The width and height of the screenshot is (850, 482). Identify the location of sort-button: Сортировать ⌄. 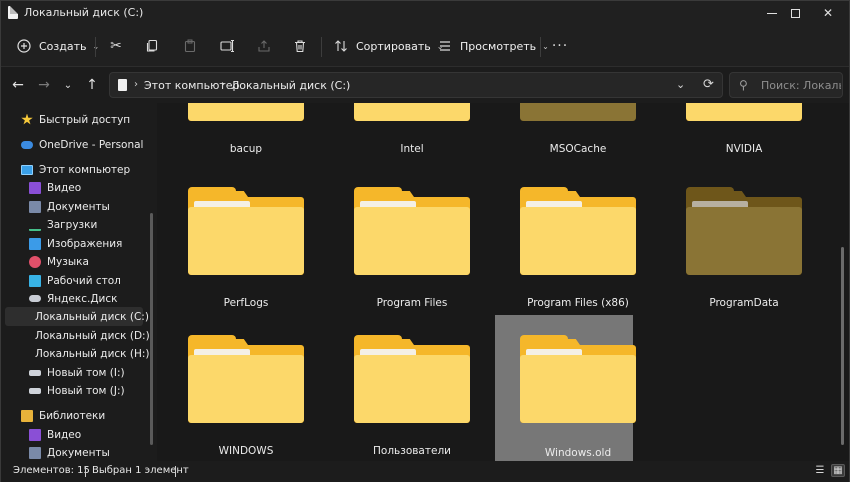
(387, 46).